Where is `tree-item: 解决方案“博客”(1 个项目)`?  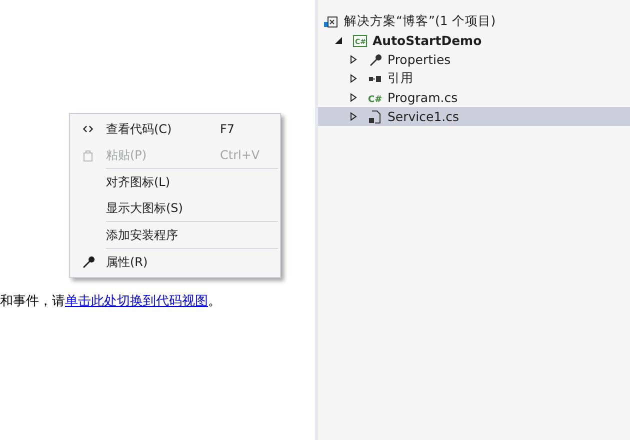
tree-item: 解决方案“博客”(1 个项目) is located at coordinates (474, 21).